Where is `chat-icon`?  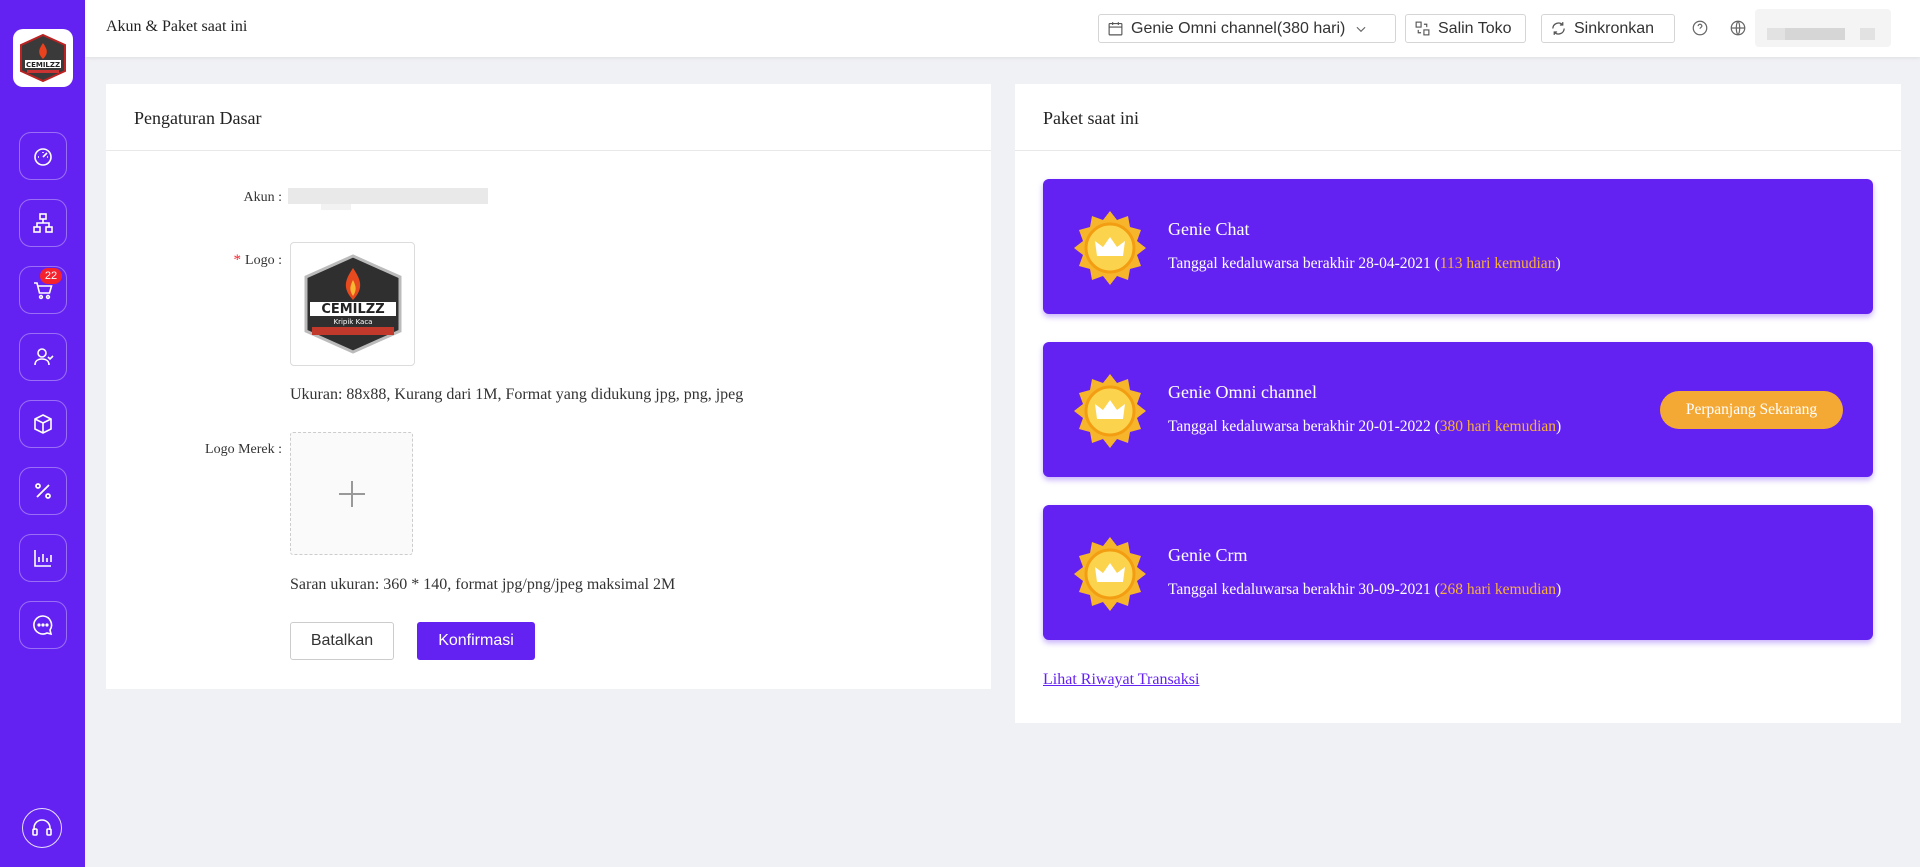 chat-icon is located at coordinates (43, 625).